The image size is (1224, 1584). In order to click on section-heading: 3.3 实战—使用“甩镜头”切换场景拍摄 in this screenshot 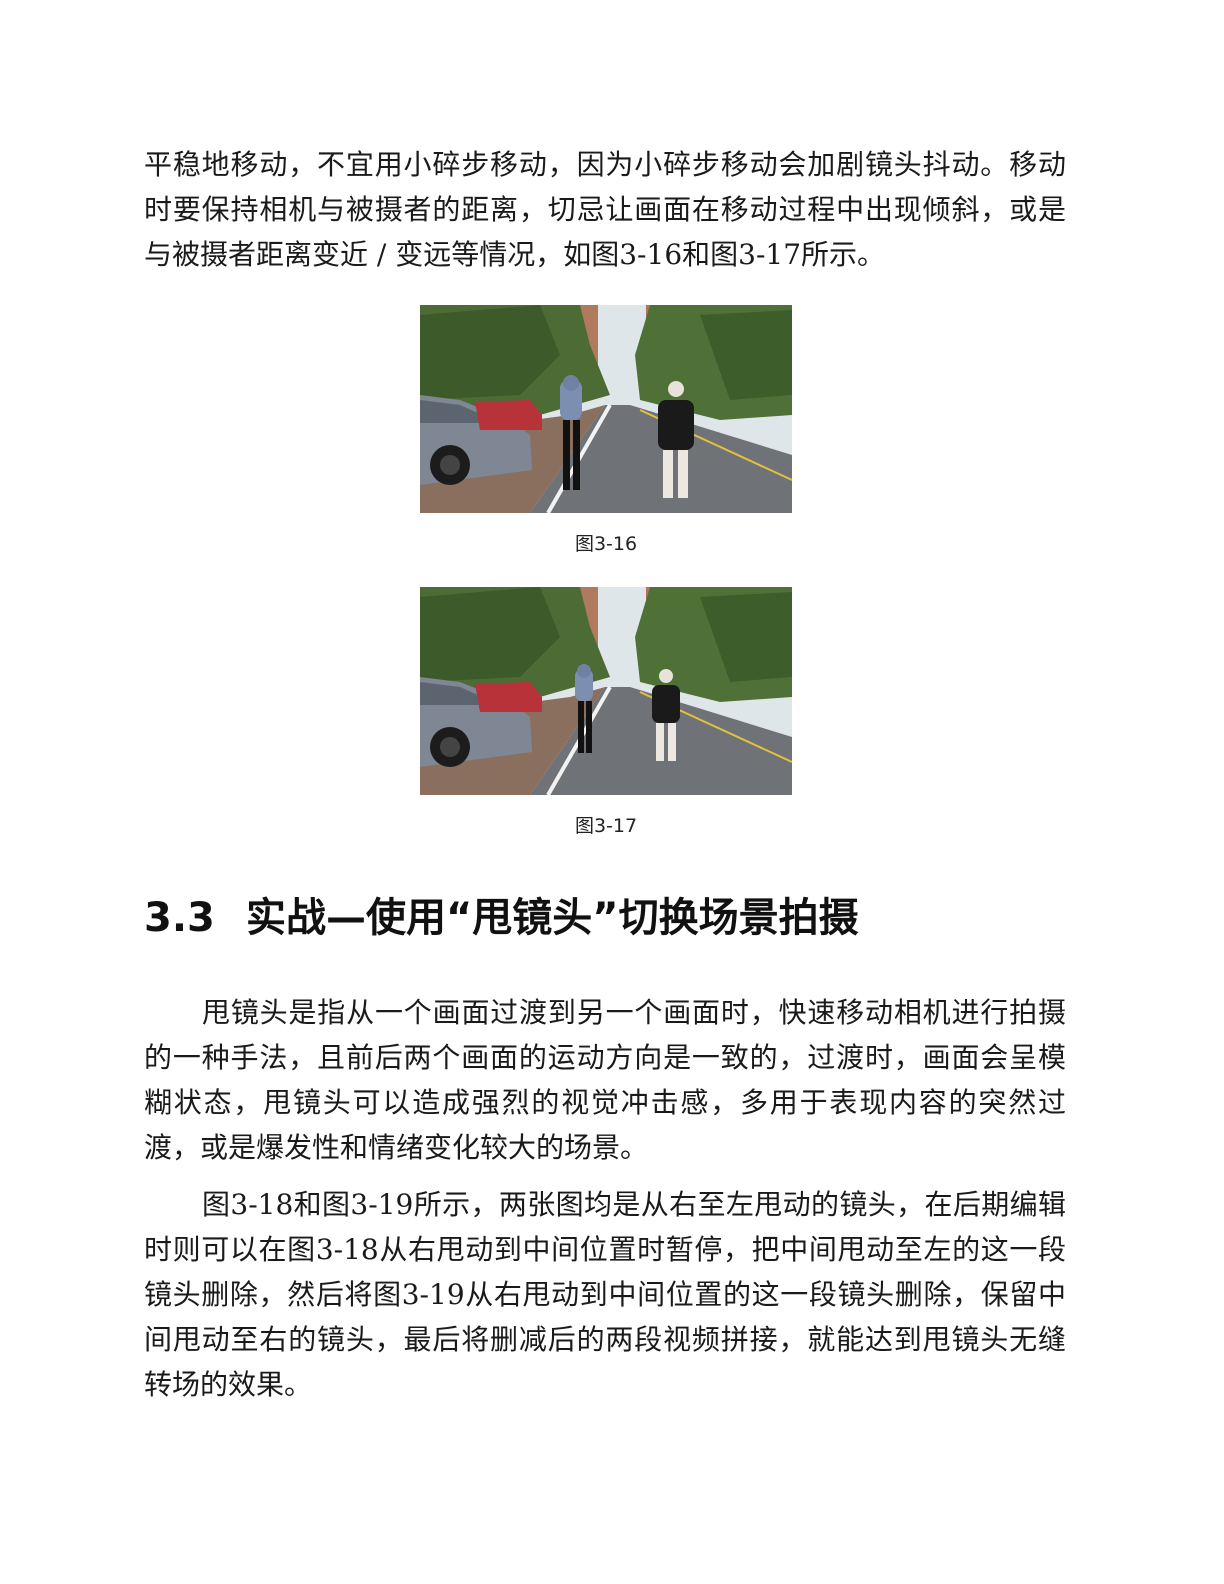, I will do `click(501, 918)`.